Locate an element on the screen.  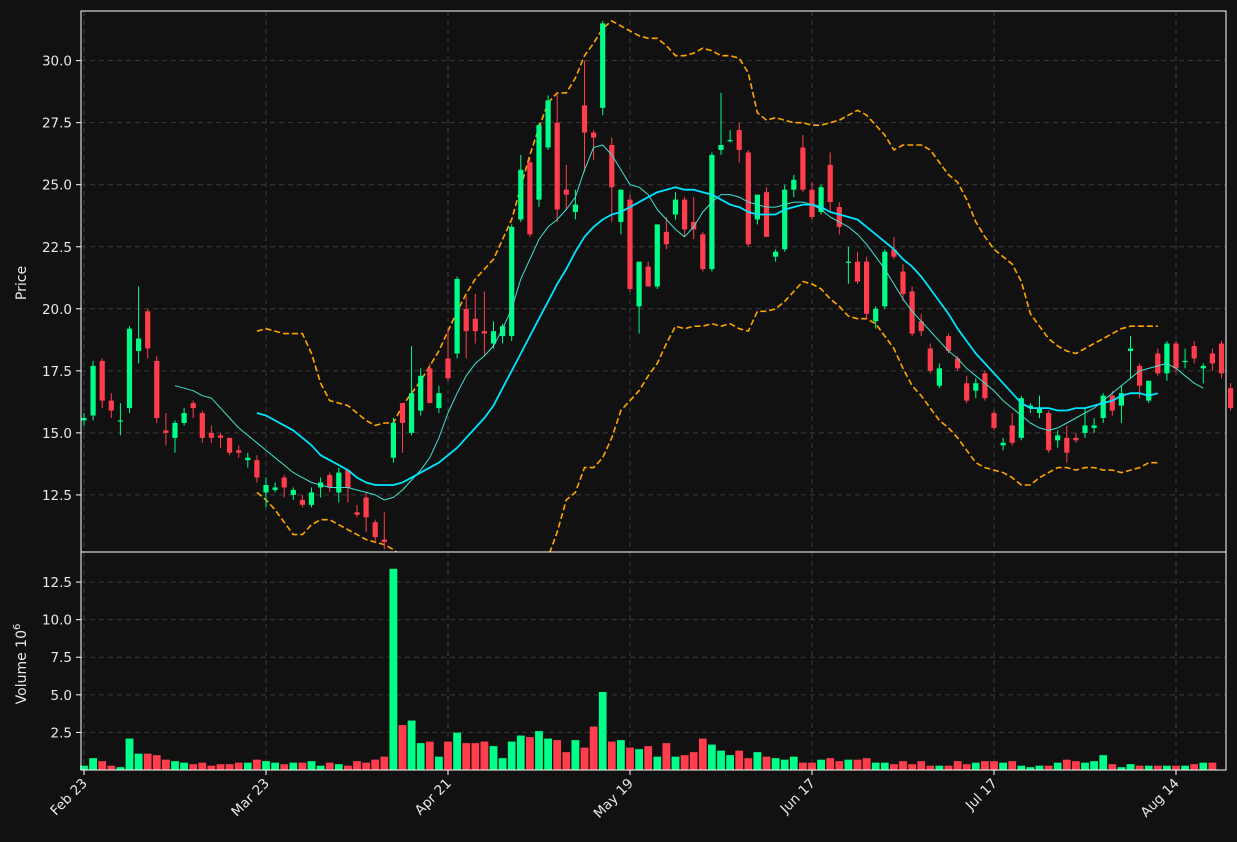
price-tick-label: 22.5 is located at coordinates (57, 248).